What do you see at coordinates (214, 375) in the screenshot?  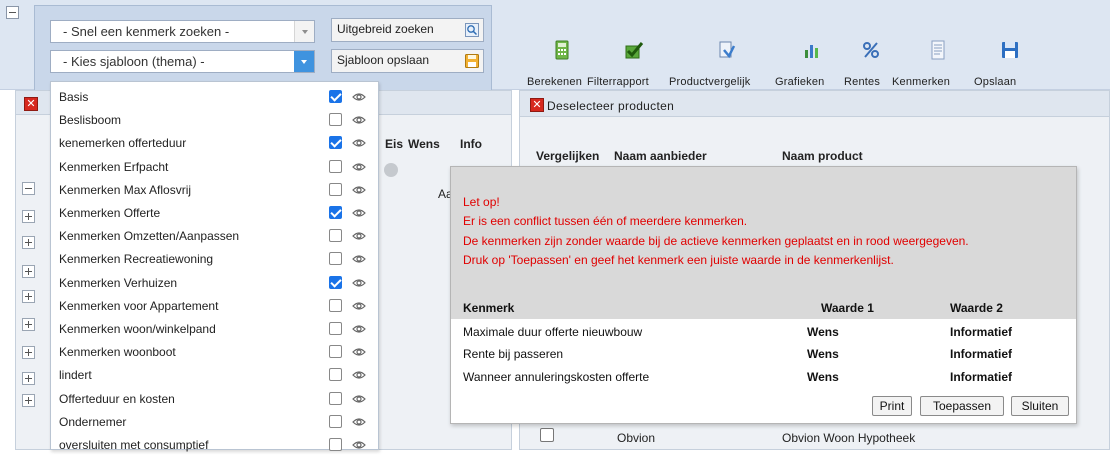 I see `template-option: lindert` at bounding box center [214, 375].